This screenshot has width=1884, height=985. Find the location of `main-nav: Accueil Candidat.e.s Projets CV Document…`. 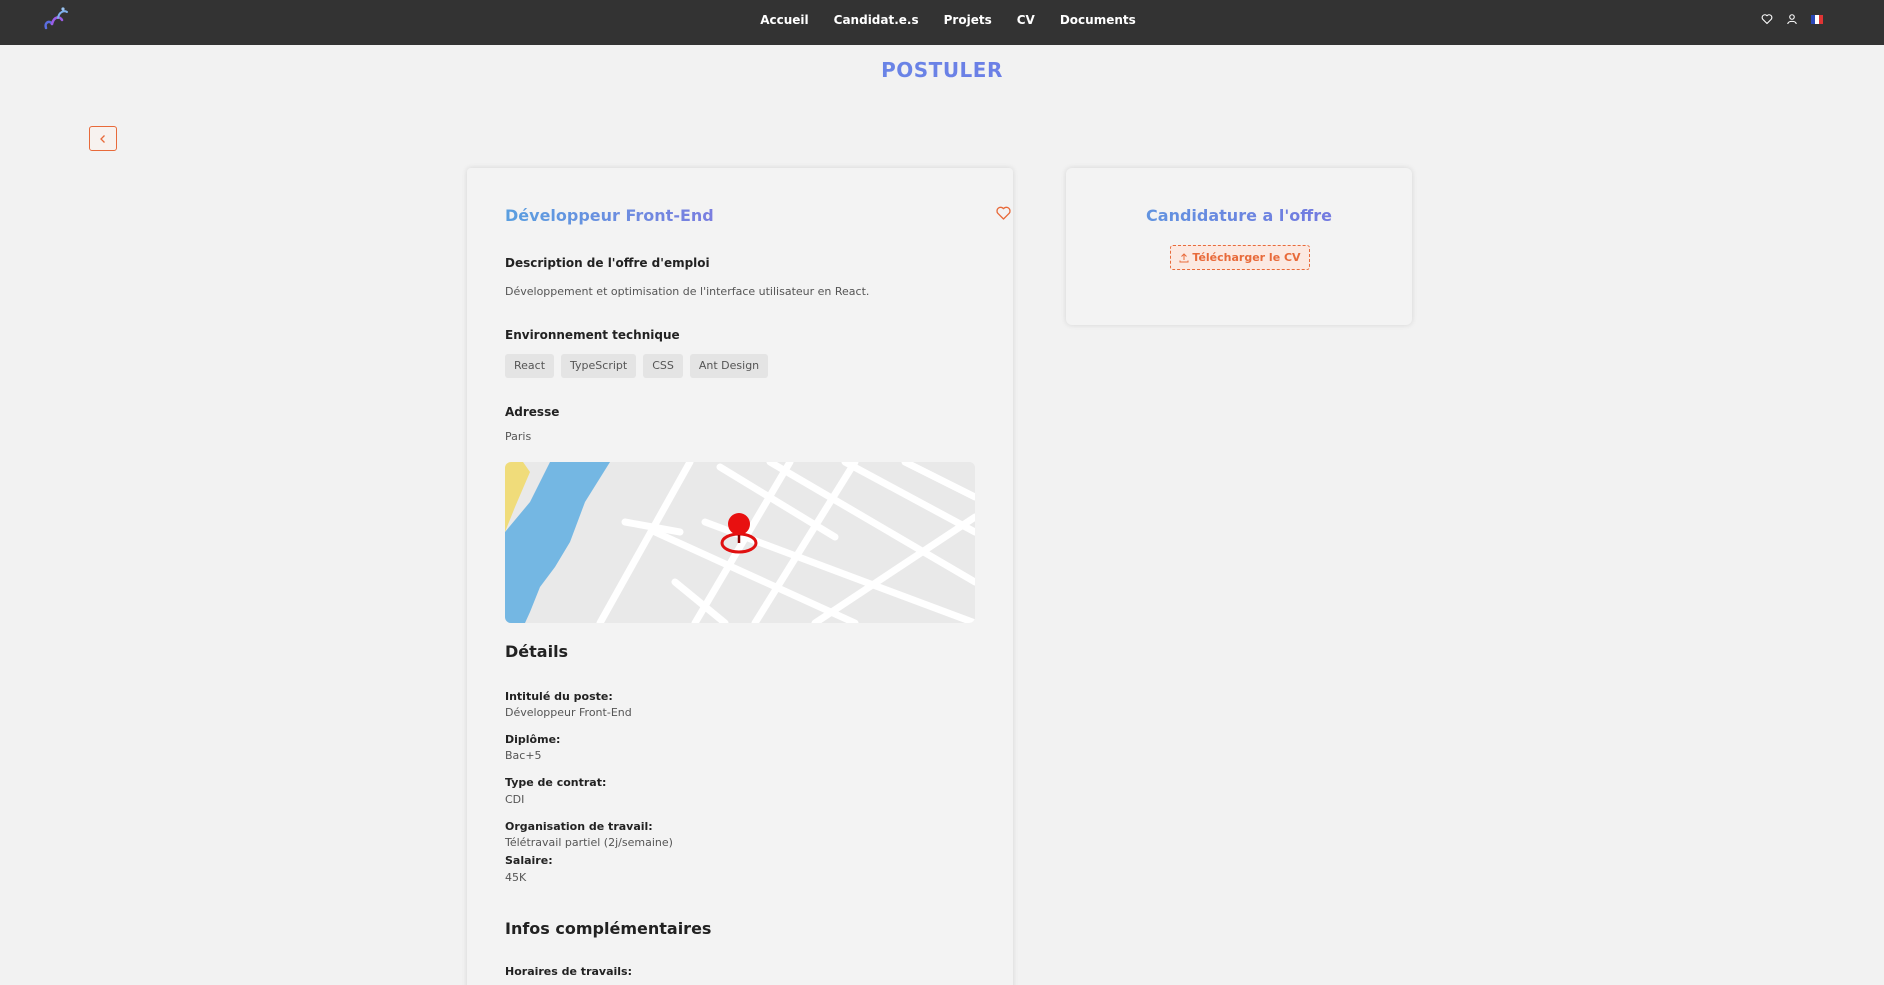

main-nav: Accueil Candidat.e.s Projets CV Document… is located at coordinates (942, 19).